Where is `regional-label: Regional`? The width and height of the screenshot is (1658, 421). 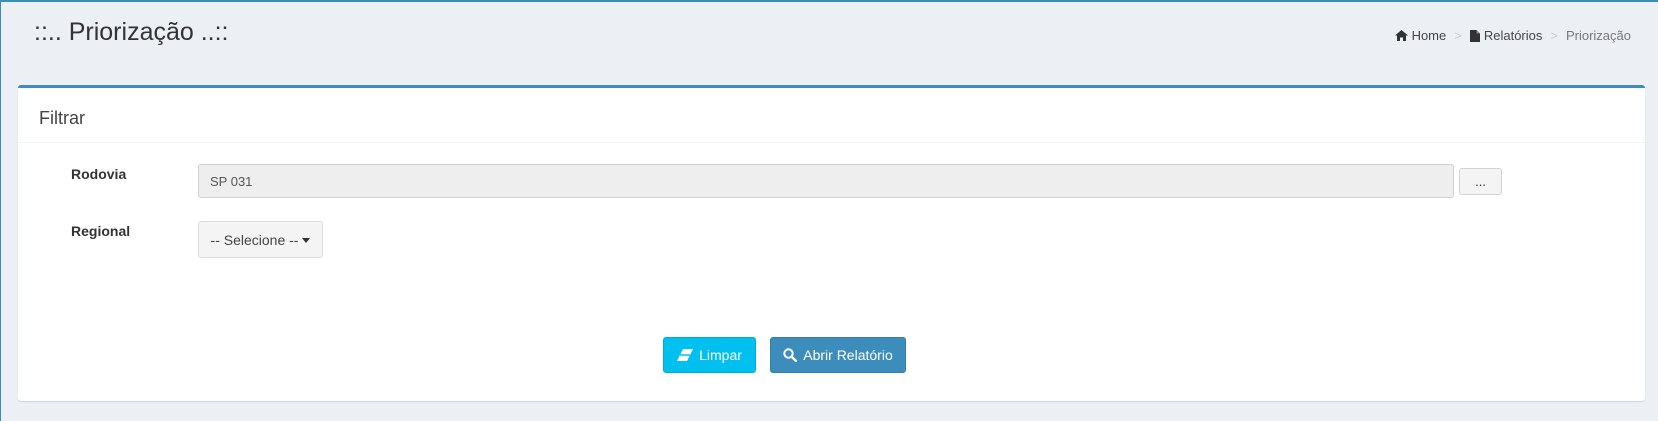
regional-label: Regional is located at coordinates (101, 231).